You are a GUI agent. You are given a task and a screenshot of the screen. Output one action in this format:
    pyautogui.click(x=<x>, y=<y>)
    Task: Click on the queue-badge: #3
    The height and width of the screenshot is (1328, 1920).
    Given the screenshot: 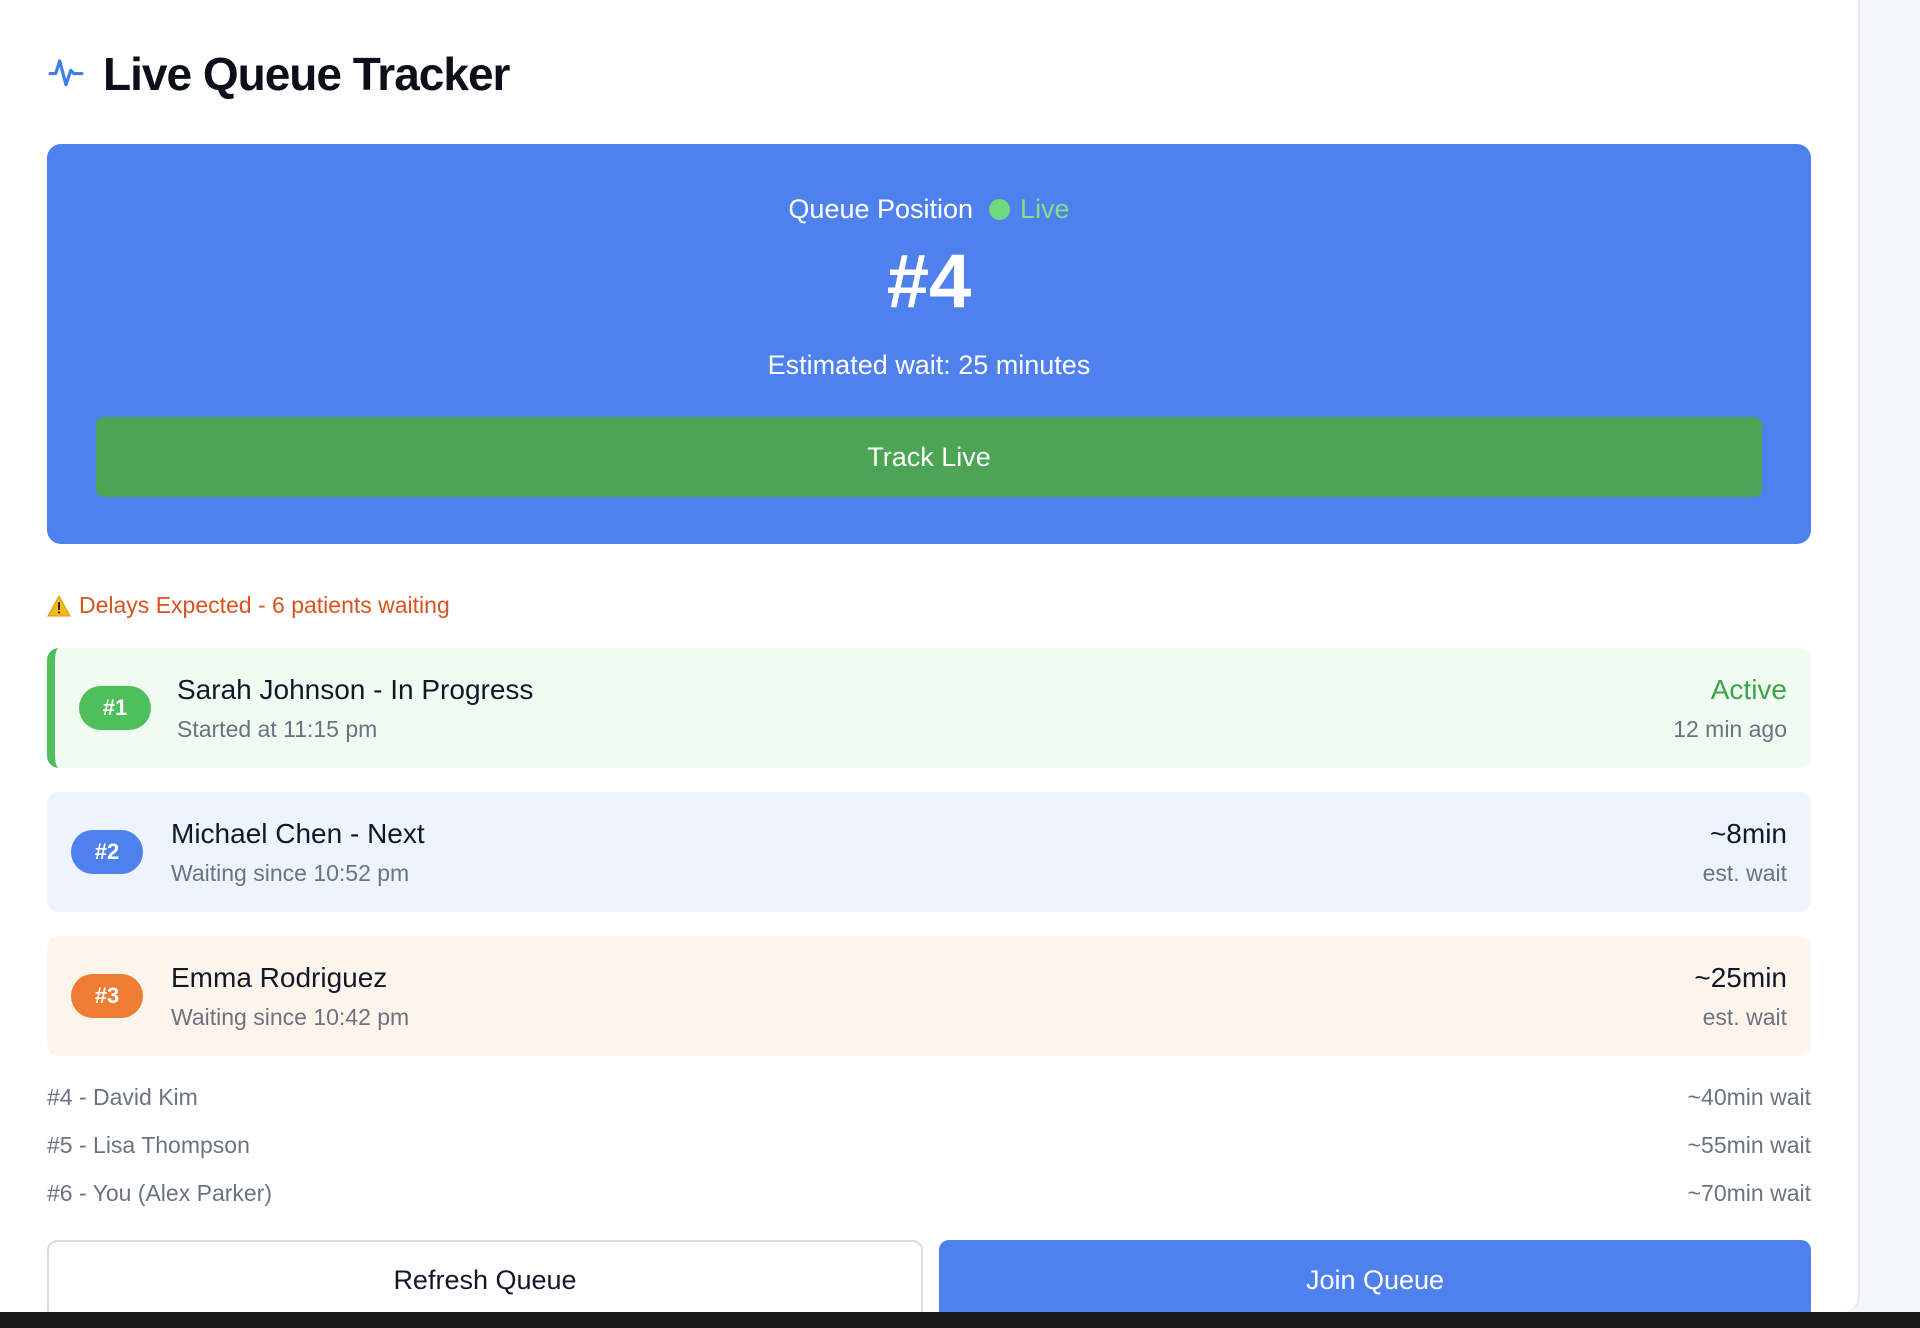 What is the action you would take?
    pyautogui.click(x=107, y=996)
    